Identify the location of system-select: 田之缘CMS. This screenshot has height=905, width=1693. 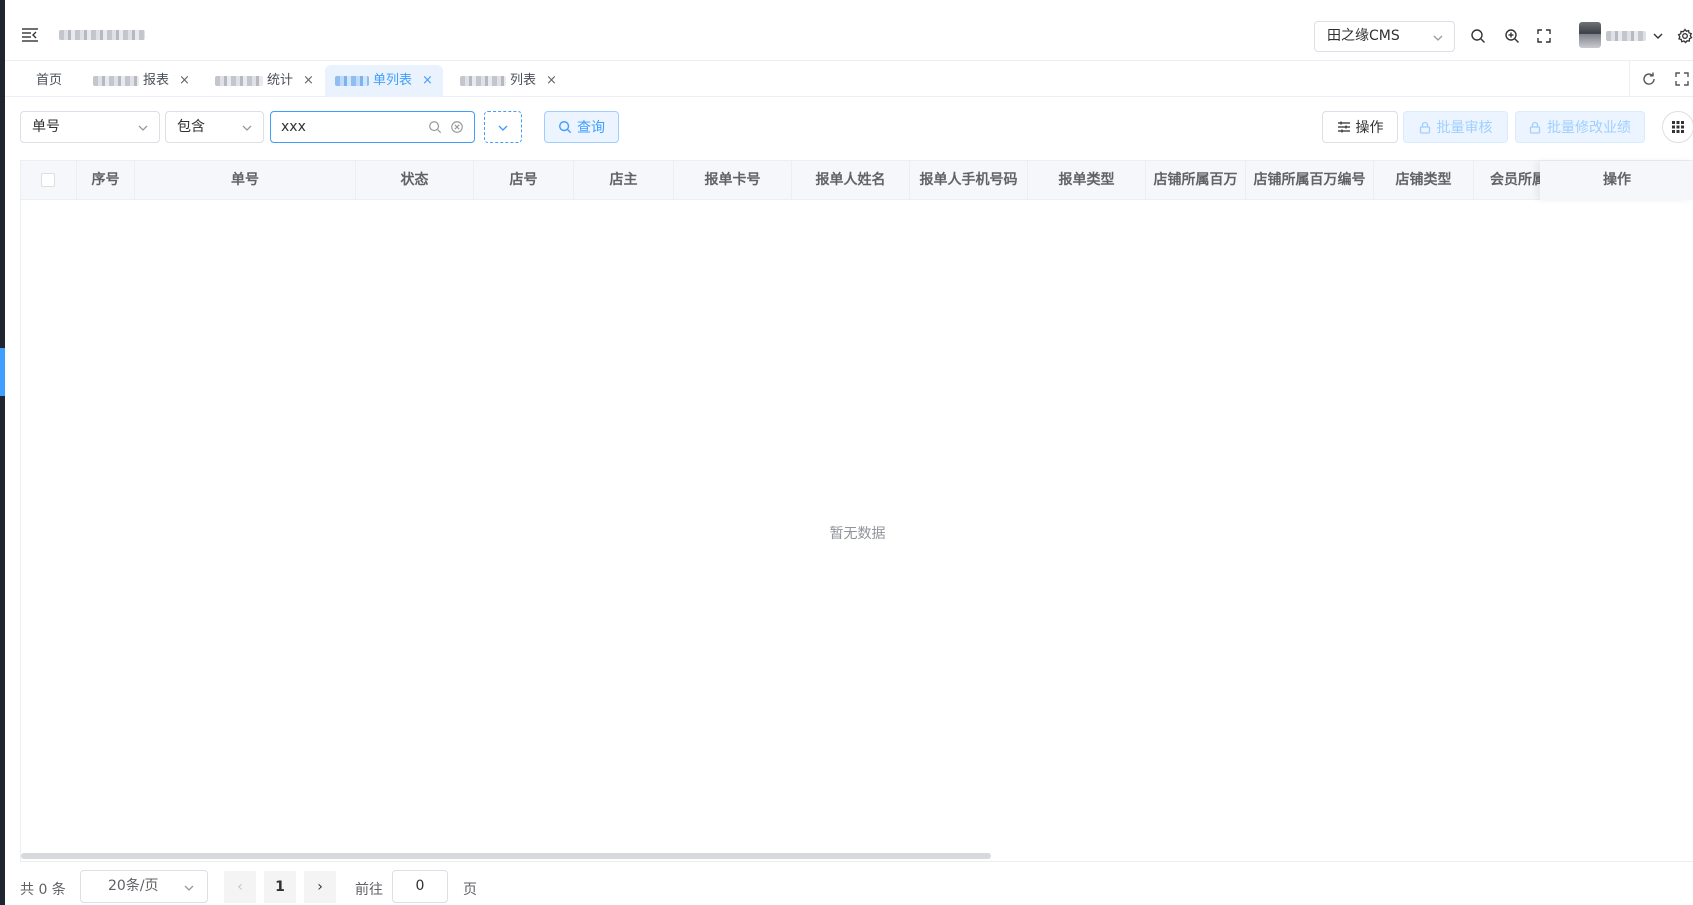
(1384, 36).